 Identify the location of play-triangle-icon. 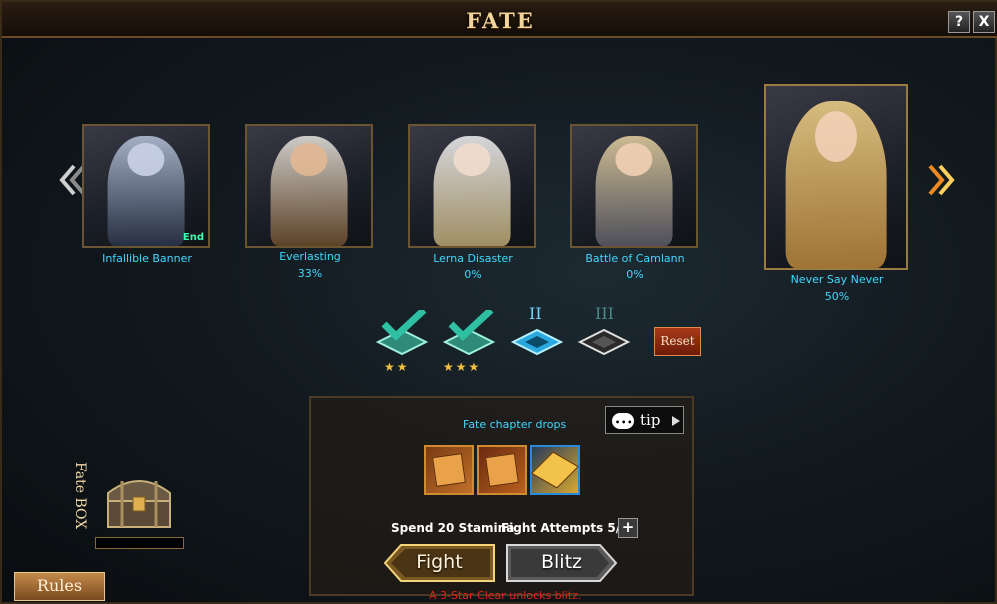
(676, 421).